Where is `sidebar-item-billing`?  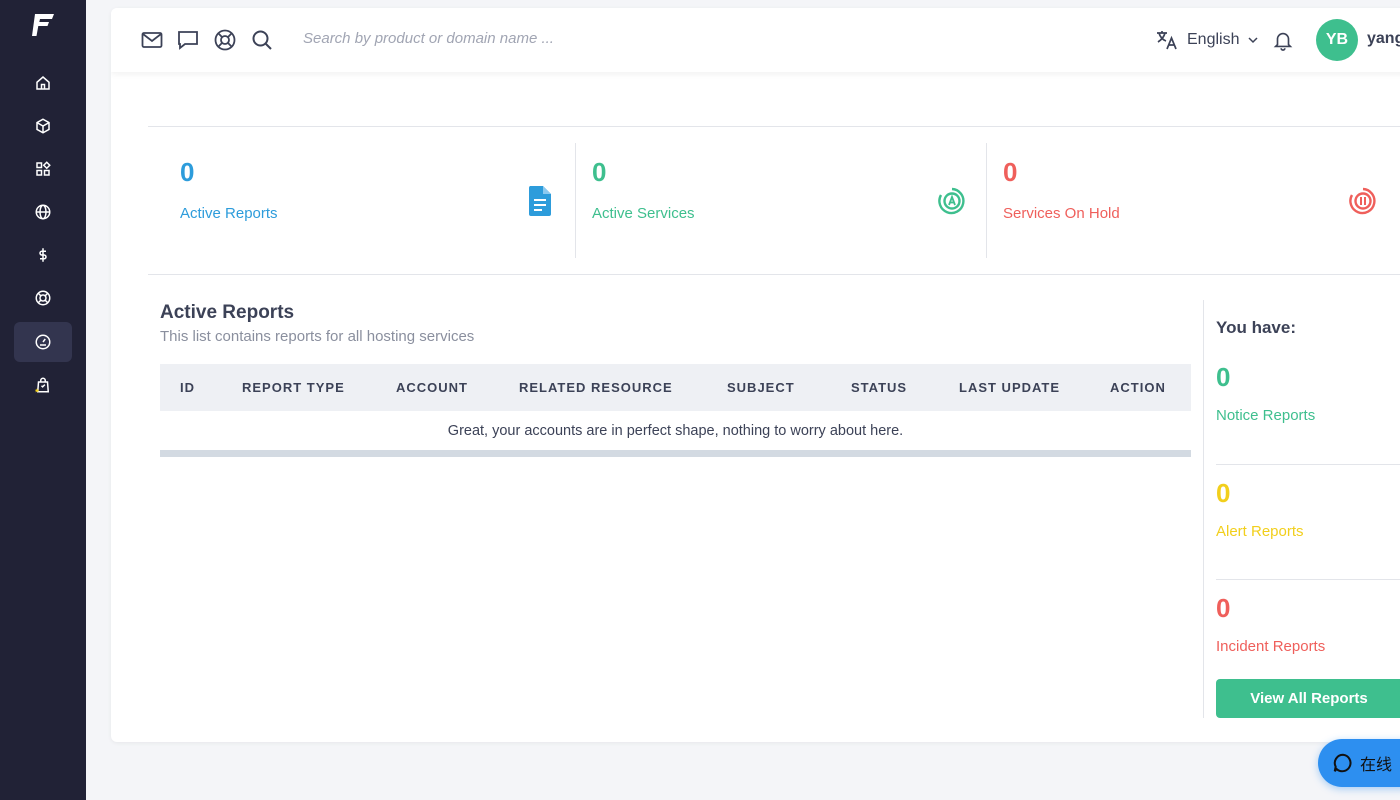
sidebar-item-billing is located at coordinates (43, 255).